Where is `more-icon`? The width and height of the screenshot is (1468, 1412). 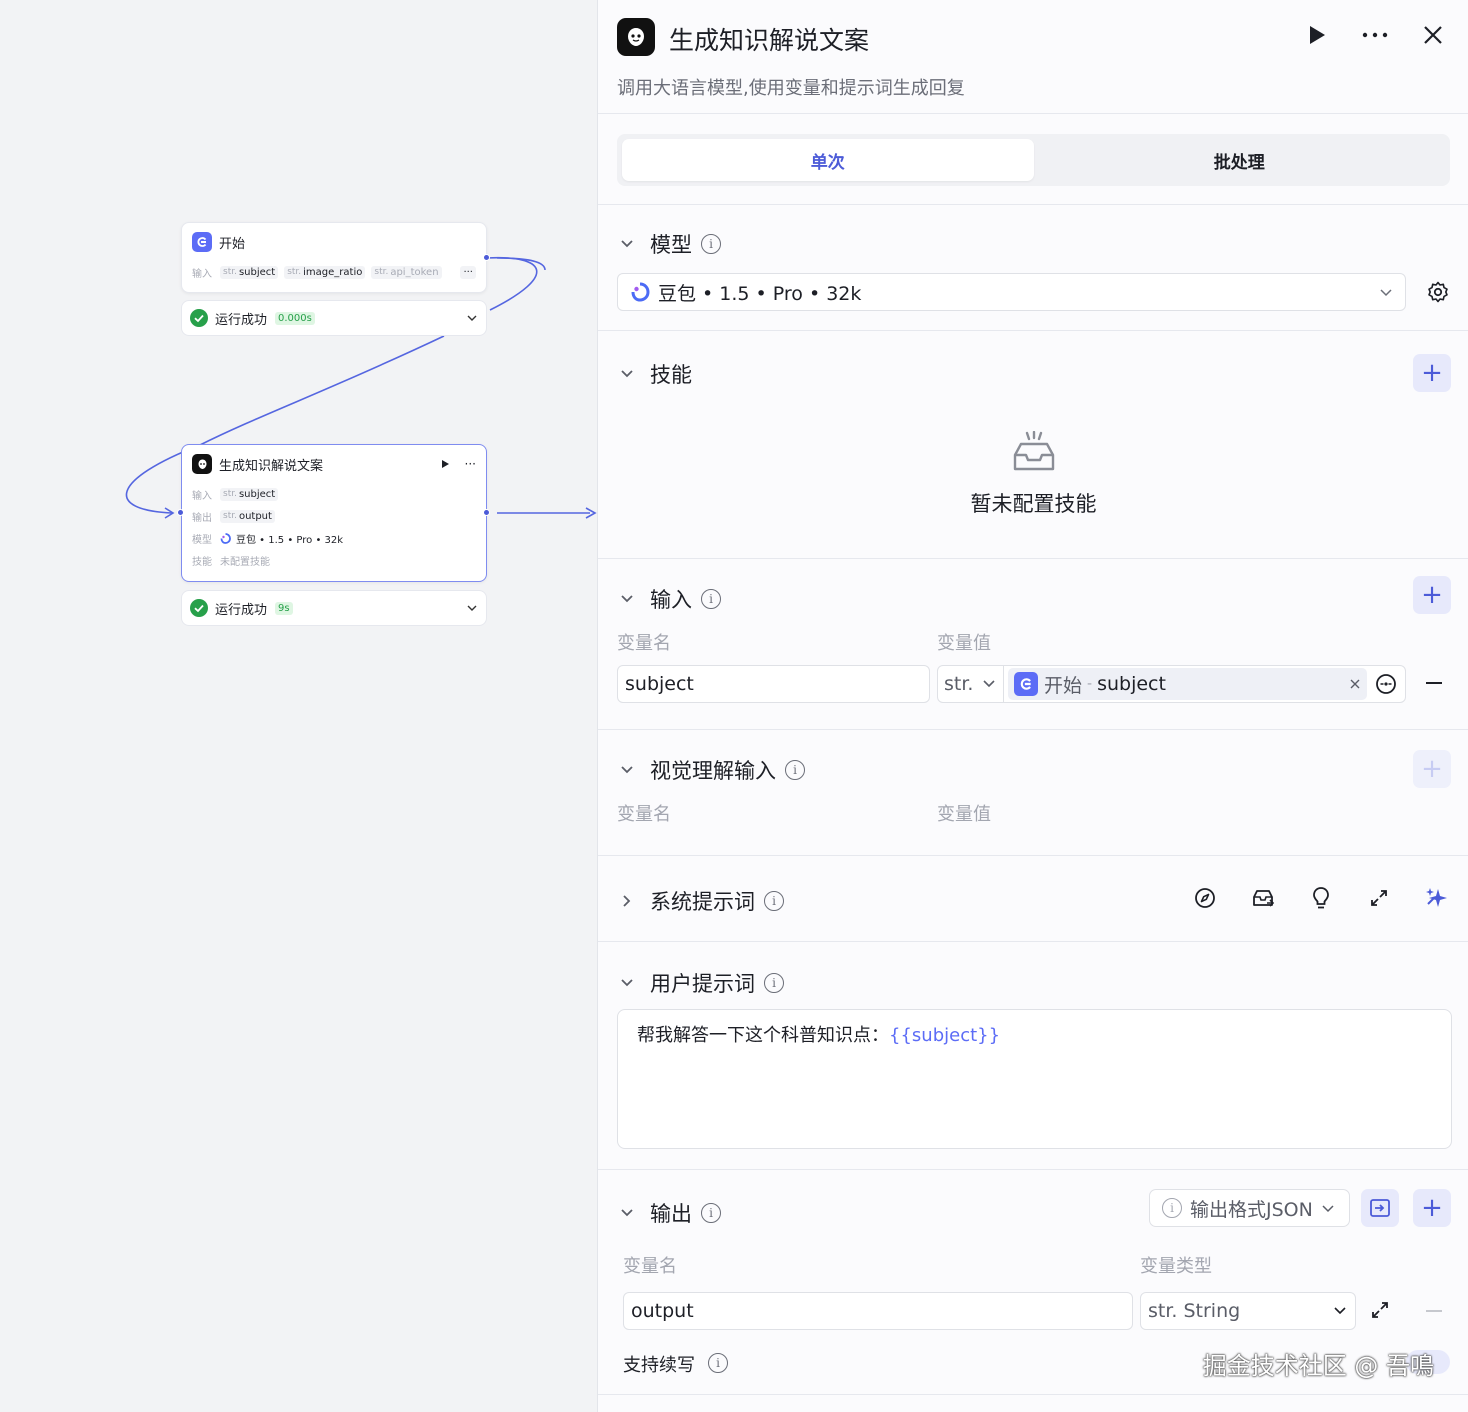
more-icon is located at coordinates (1375, 35).